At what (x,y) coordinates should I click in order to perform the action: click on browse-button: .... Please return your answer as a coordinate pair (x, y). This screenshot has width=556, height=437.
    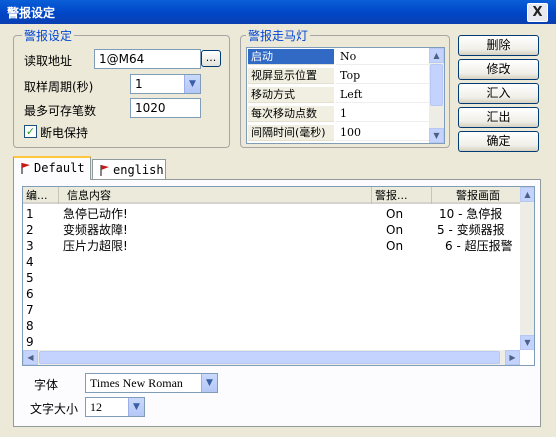
    Looking at the image, I should click on (211, 58).